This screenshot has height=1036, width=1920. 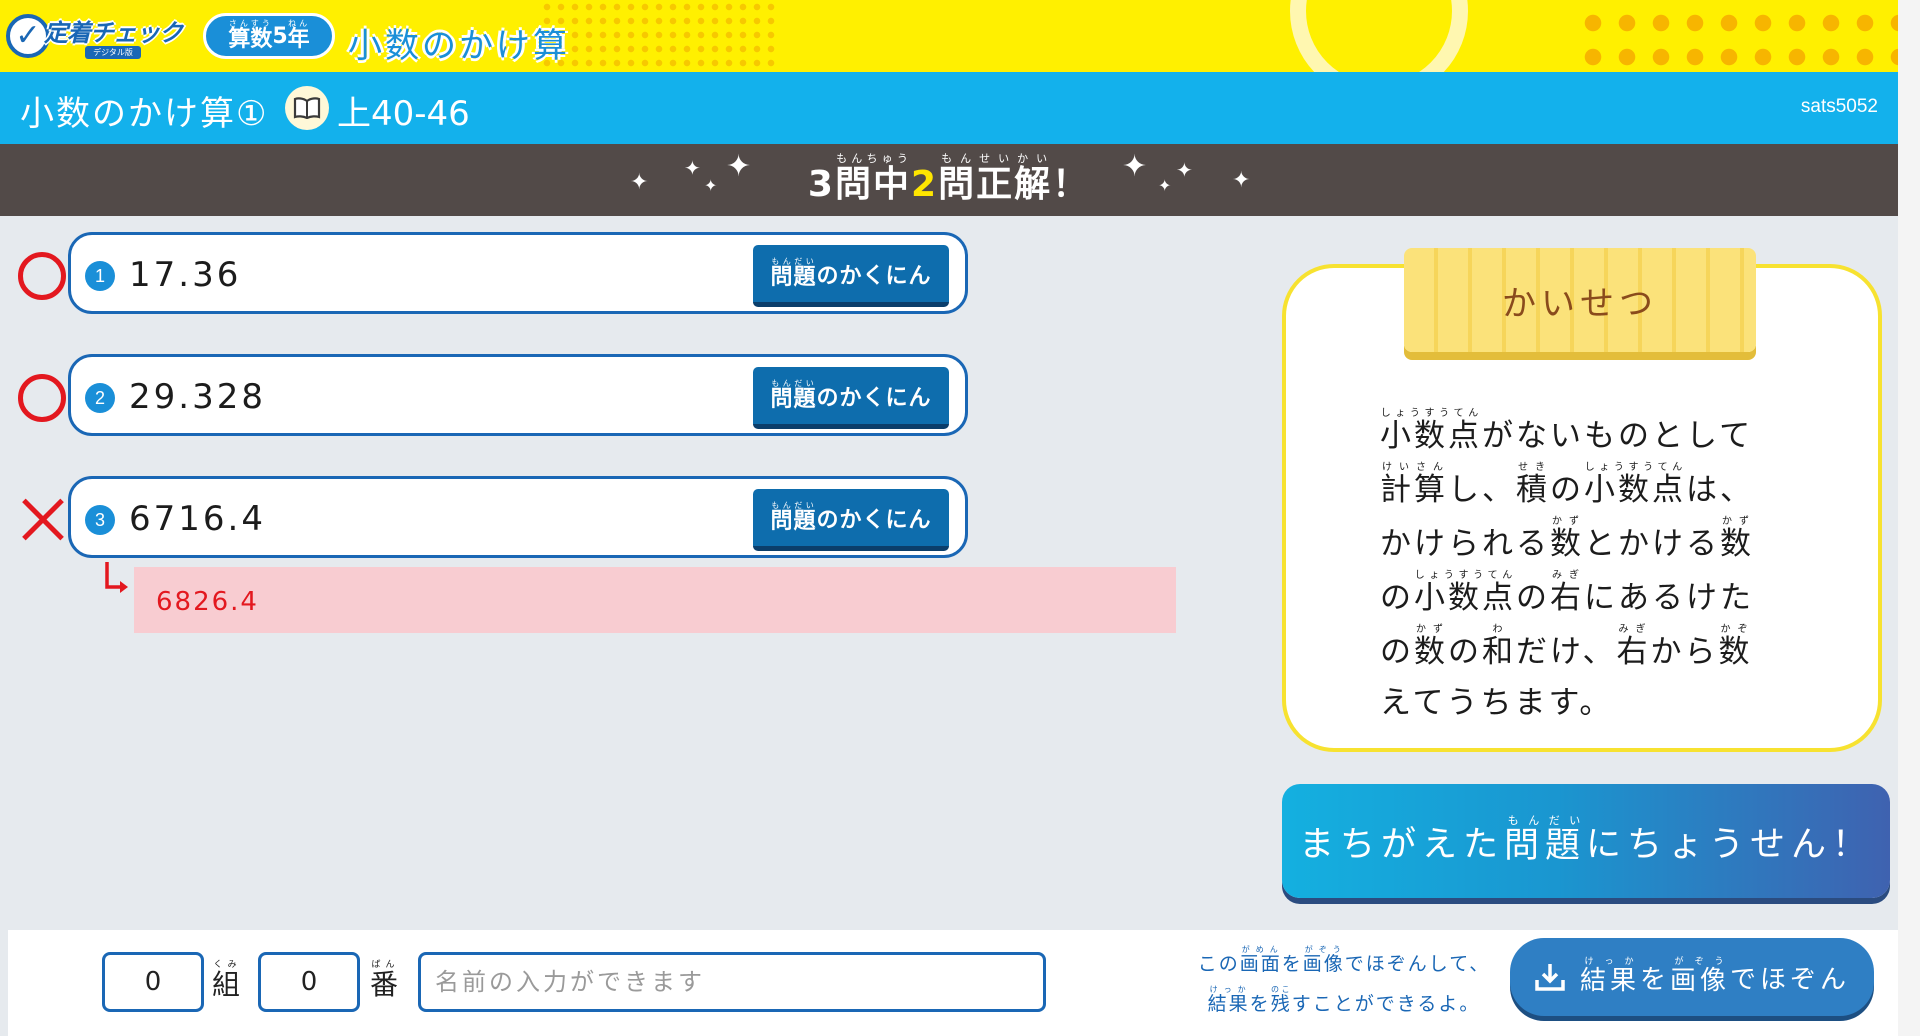 What do you see at coordinates (403, 114) in the screenshot?
I see `textbook-pages: 上40-46` at bounding box center [403, 114].